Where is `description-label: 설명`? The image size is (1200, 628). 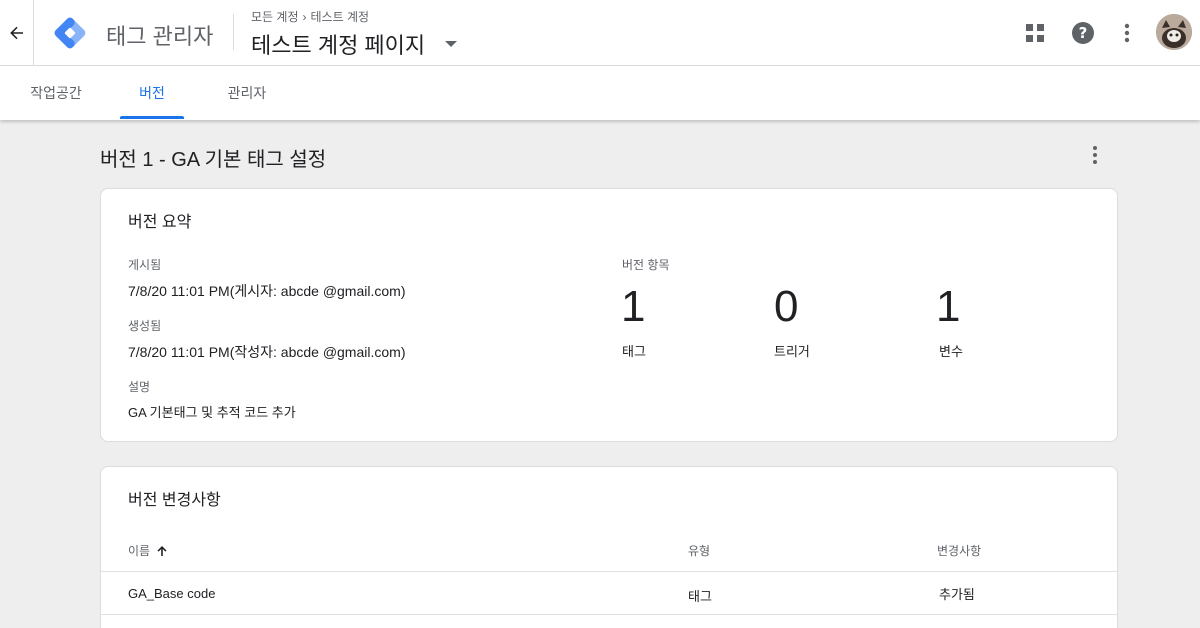
description-label: 설명 is located at coordinates (139, 387).